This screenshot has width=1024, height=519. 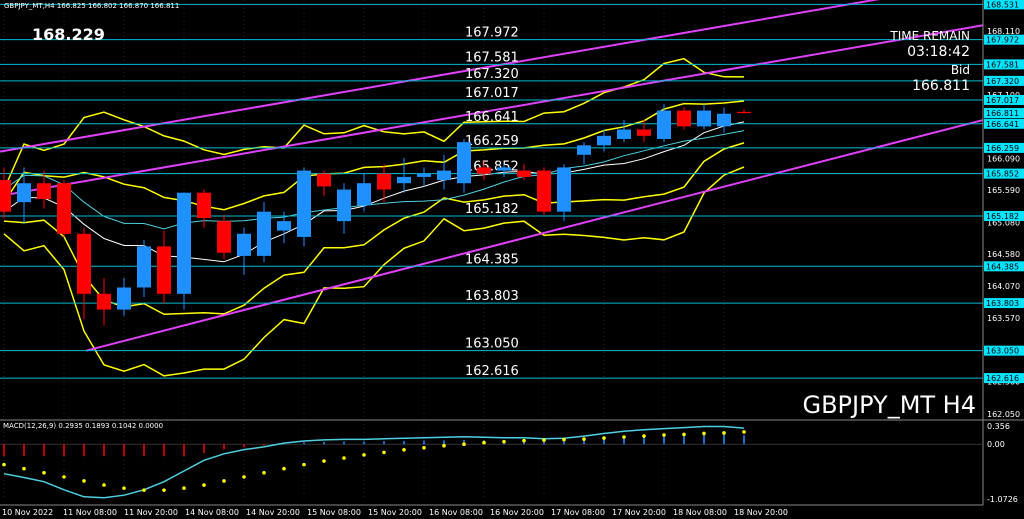 I want to click on axis-price-box-label: 163.050, so click(x=1002, y=351).